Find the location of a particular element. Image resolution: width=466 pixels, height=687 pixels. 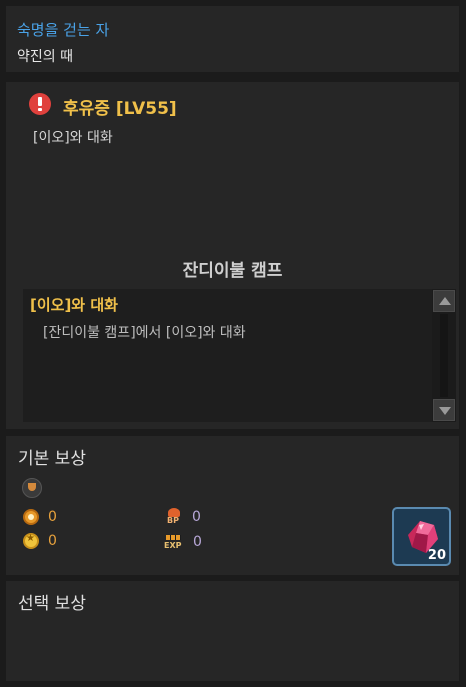

basic-reward-title: 기본 보상 is located at coordinates (52, 459).